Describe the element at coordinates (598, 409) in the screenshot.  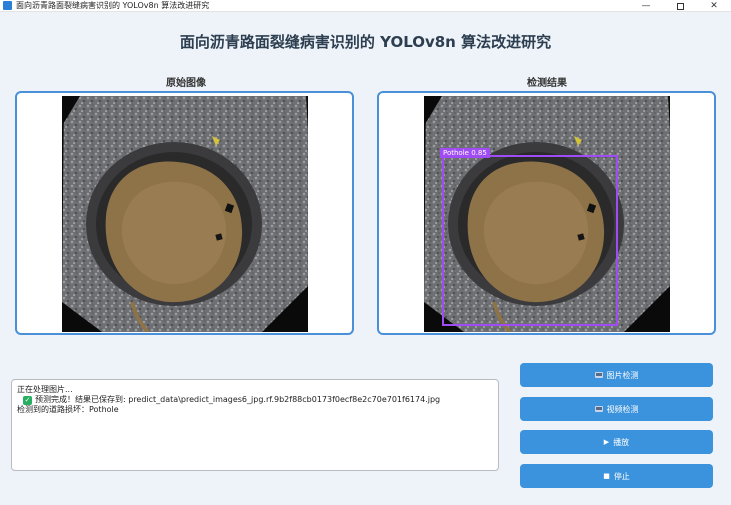
I see `video-icon` at that location.